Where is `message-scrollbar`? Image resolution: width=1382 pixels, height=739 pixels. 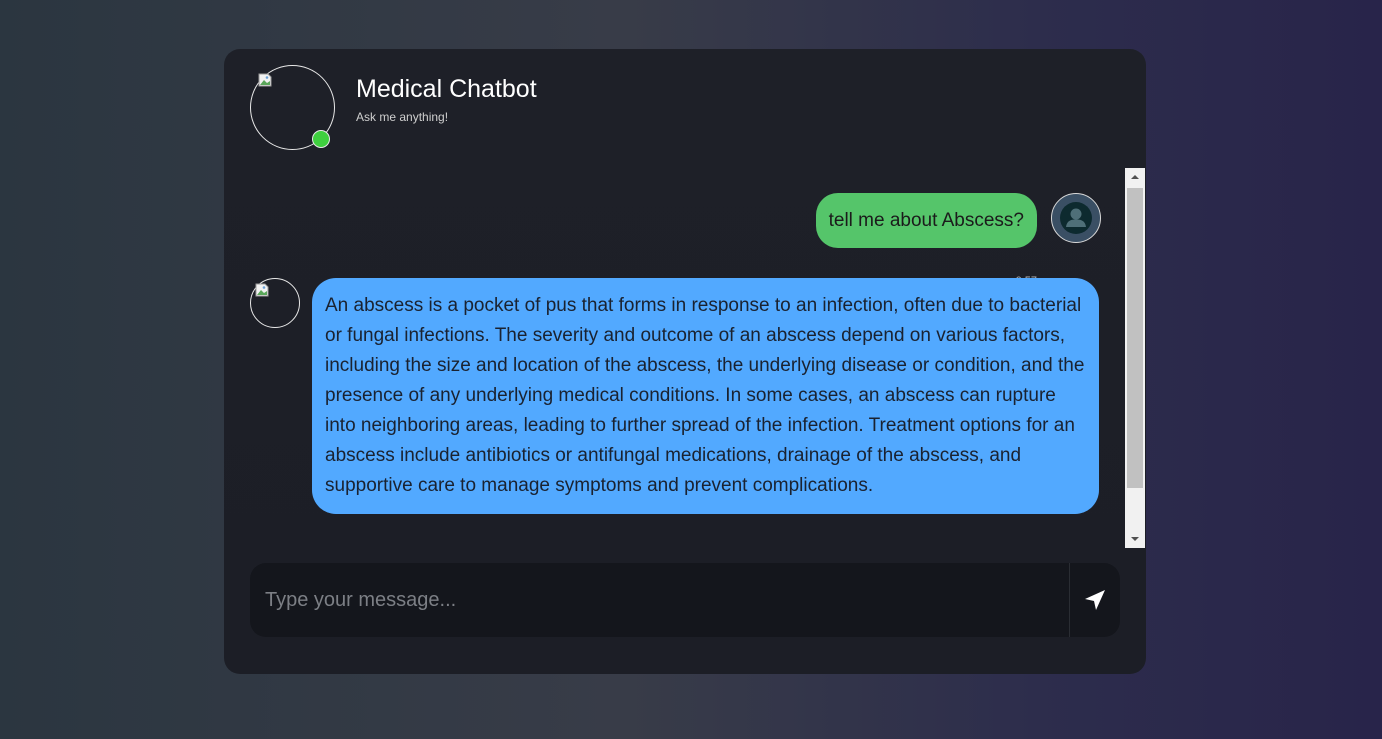
message-scrollbar is located at coordinates (1135, 358).